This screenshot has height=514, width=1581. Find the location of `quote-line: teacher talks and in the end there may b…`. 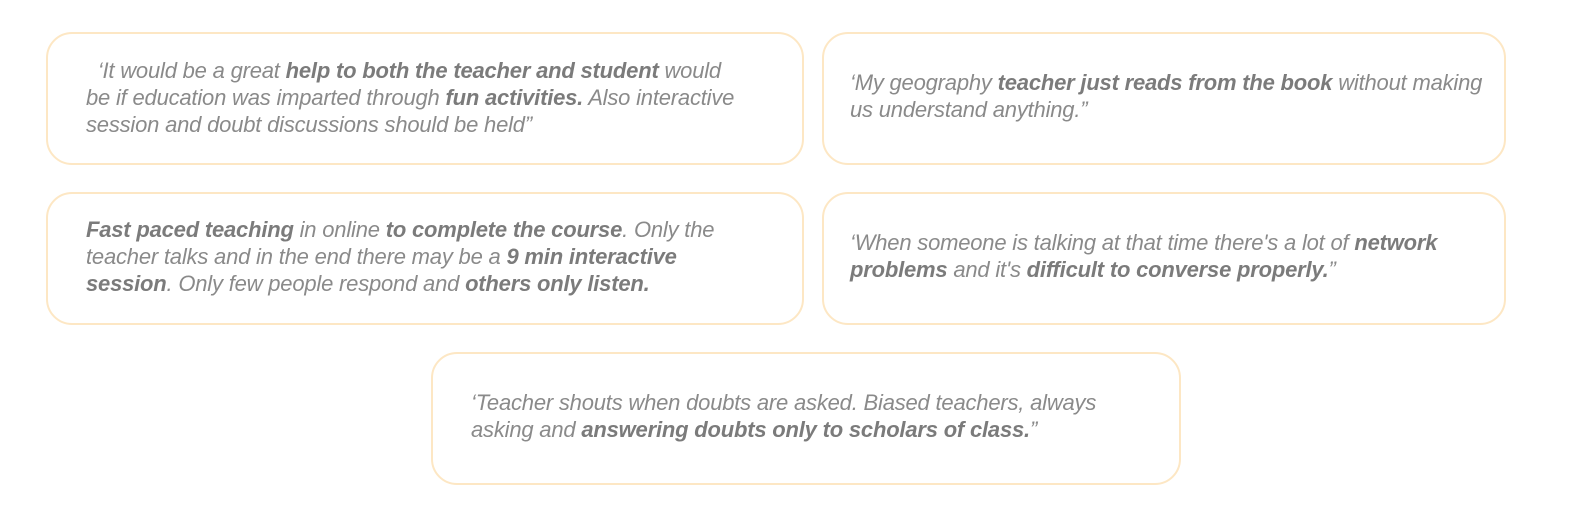

quote-line: teacher talks and in the end there may b… is located at coordinates (400, 256).